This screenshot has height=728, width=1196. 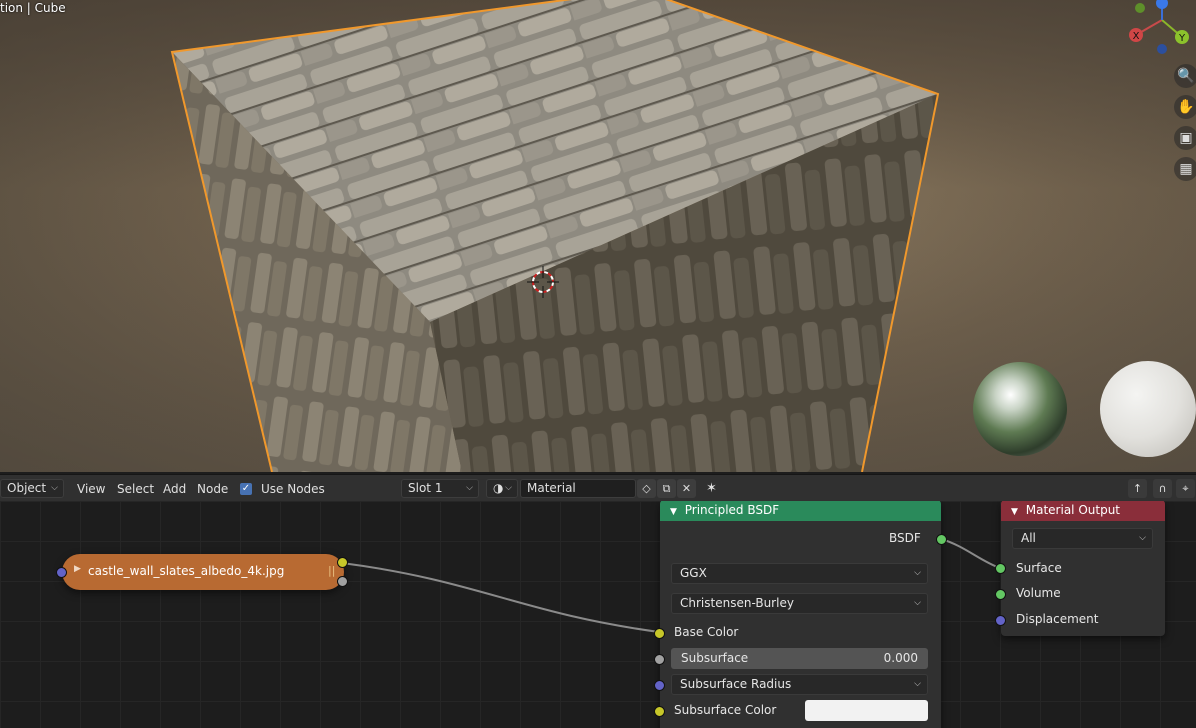 What do you see at coordinates (1028, 538) in the screenshot?
I see `render-target-value: All` at bounding box center [1028, 538].